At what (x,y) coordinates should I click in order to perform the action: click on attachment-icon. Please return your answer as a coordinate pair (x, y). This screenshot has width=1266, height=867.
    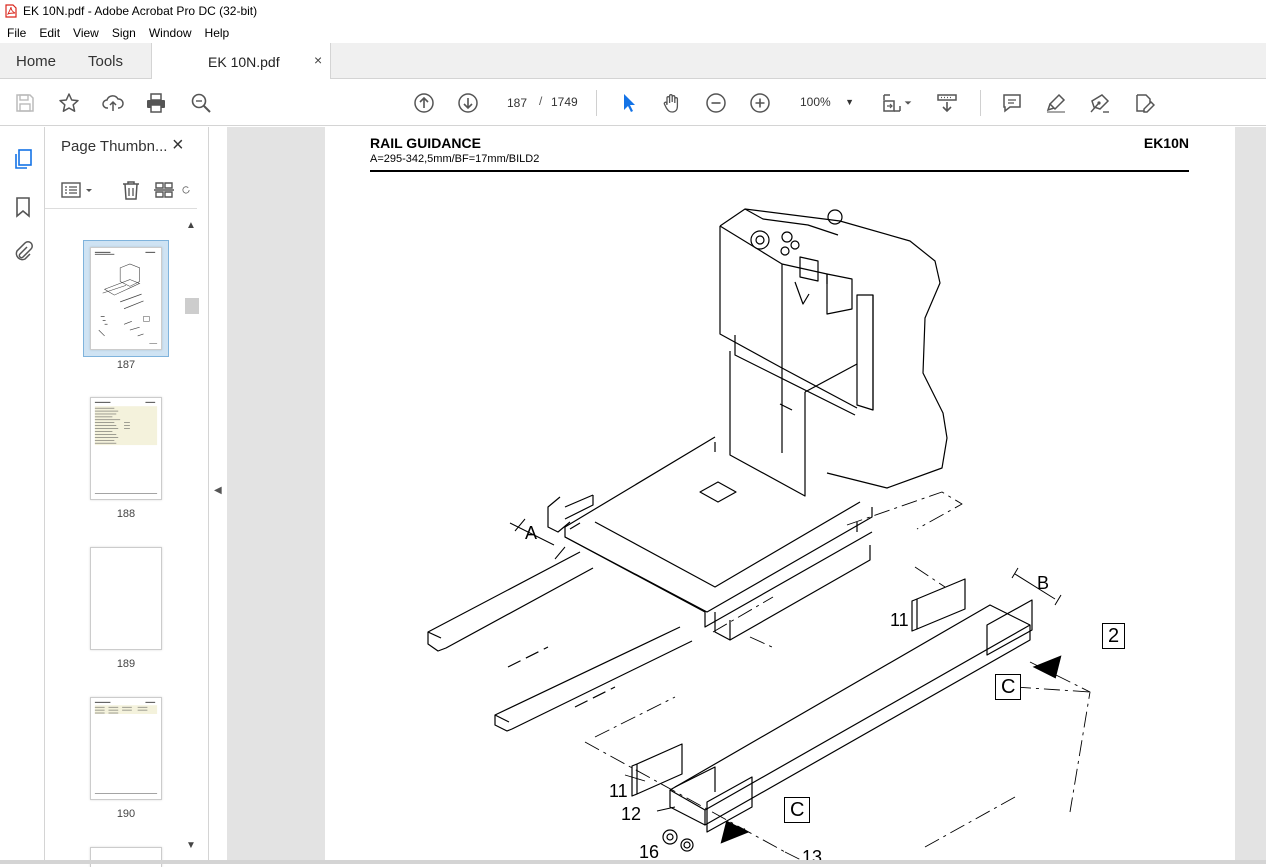
    Looking at the image, I should click on (23, 252).